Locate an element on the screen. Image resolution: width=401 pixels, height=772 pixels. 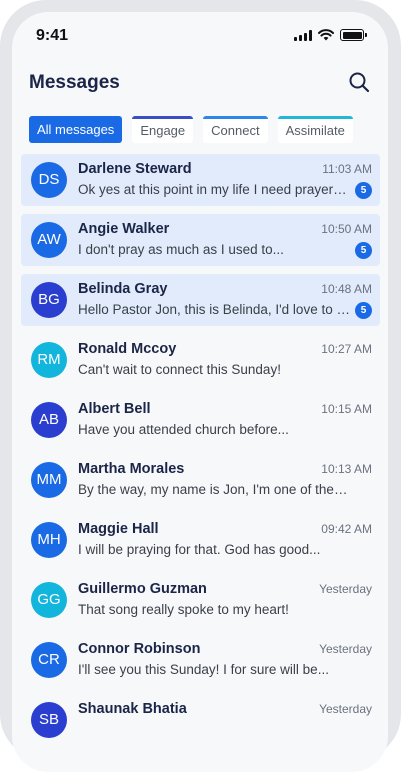
signal-icon is located at coordinates (303, 35).